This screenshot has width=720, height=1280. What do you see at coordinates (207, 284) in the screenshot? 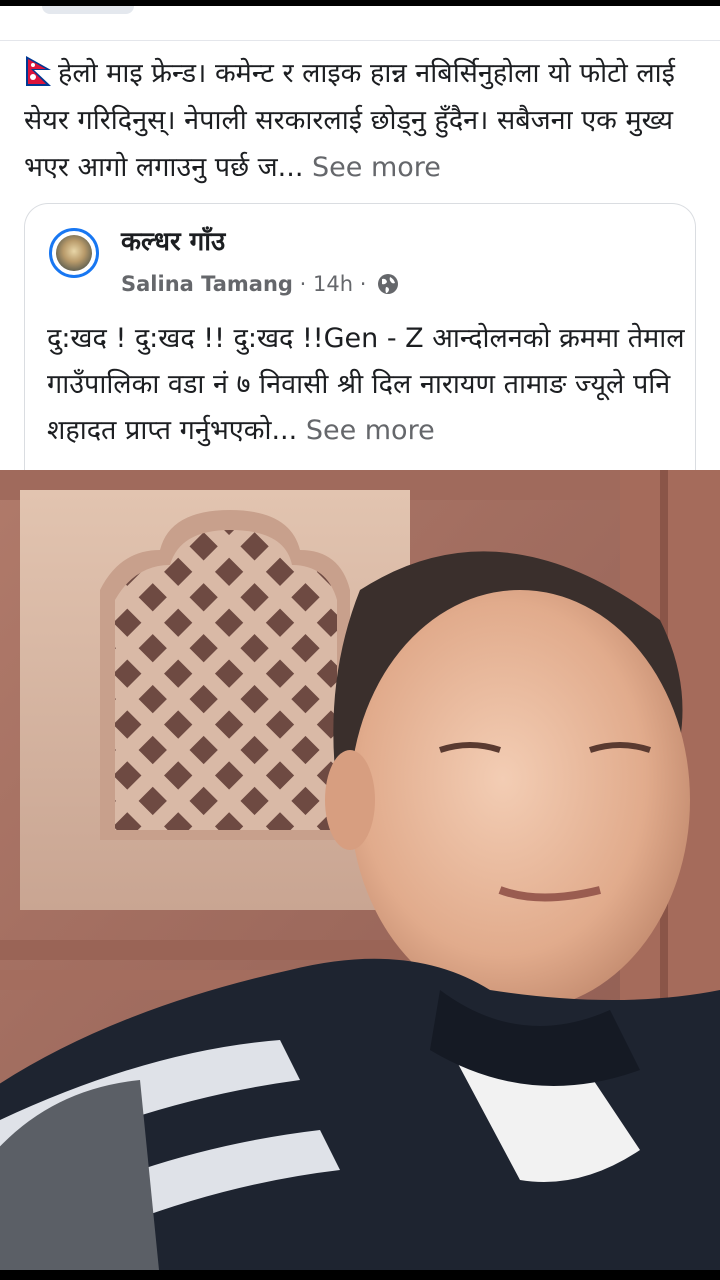
I see `author-name: Salina Tamang` at bounding box center [207, 284].